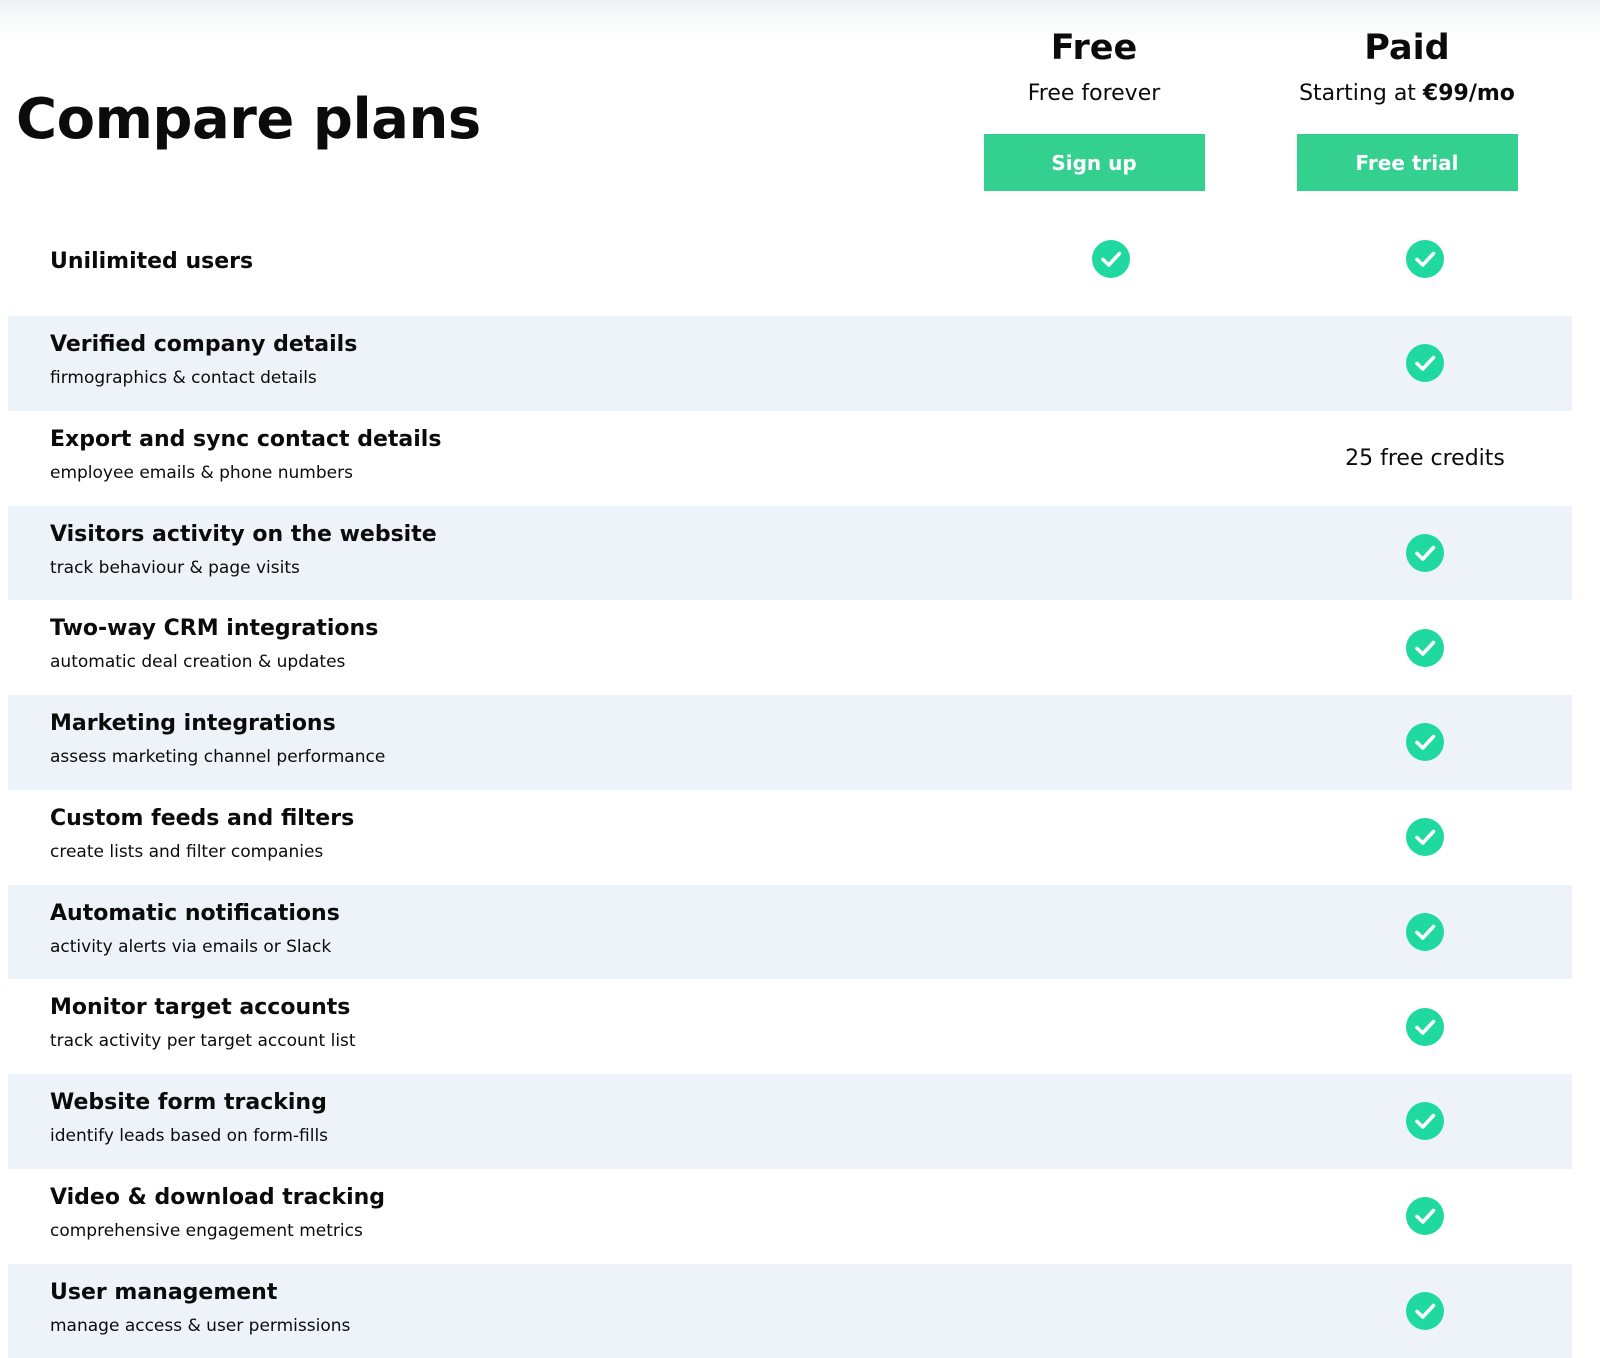  I want to click on sign-up-button: Sign up, so click(1094, 162).